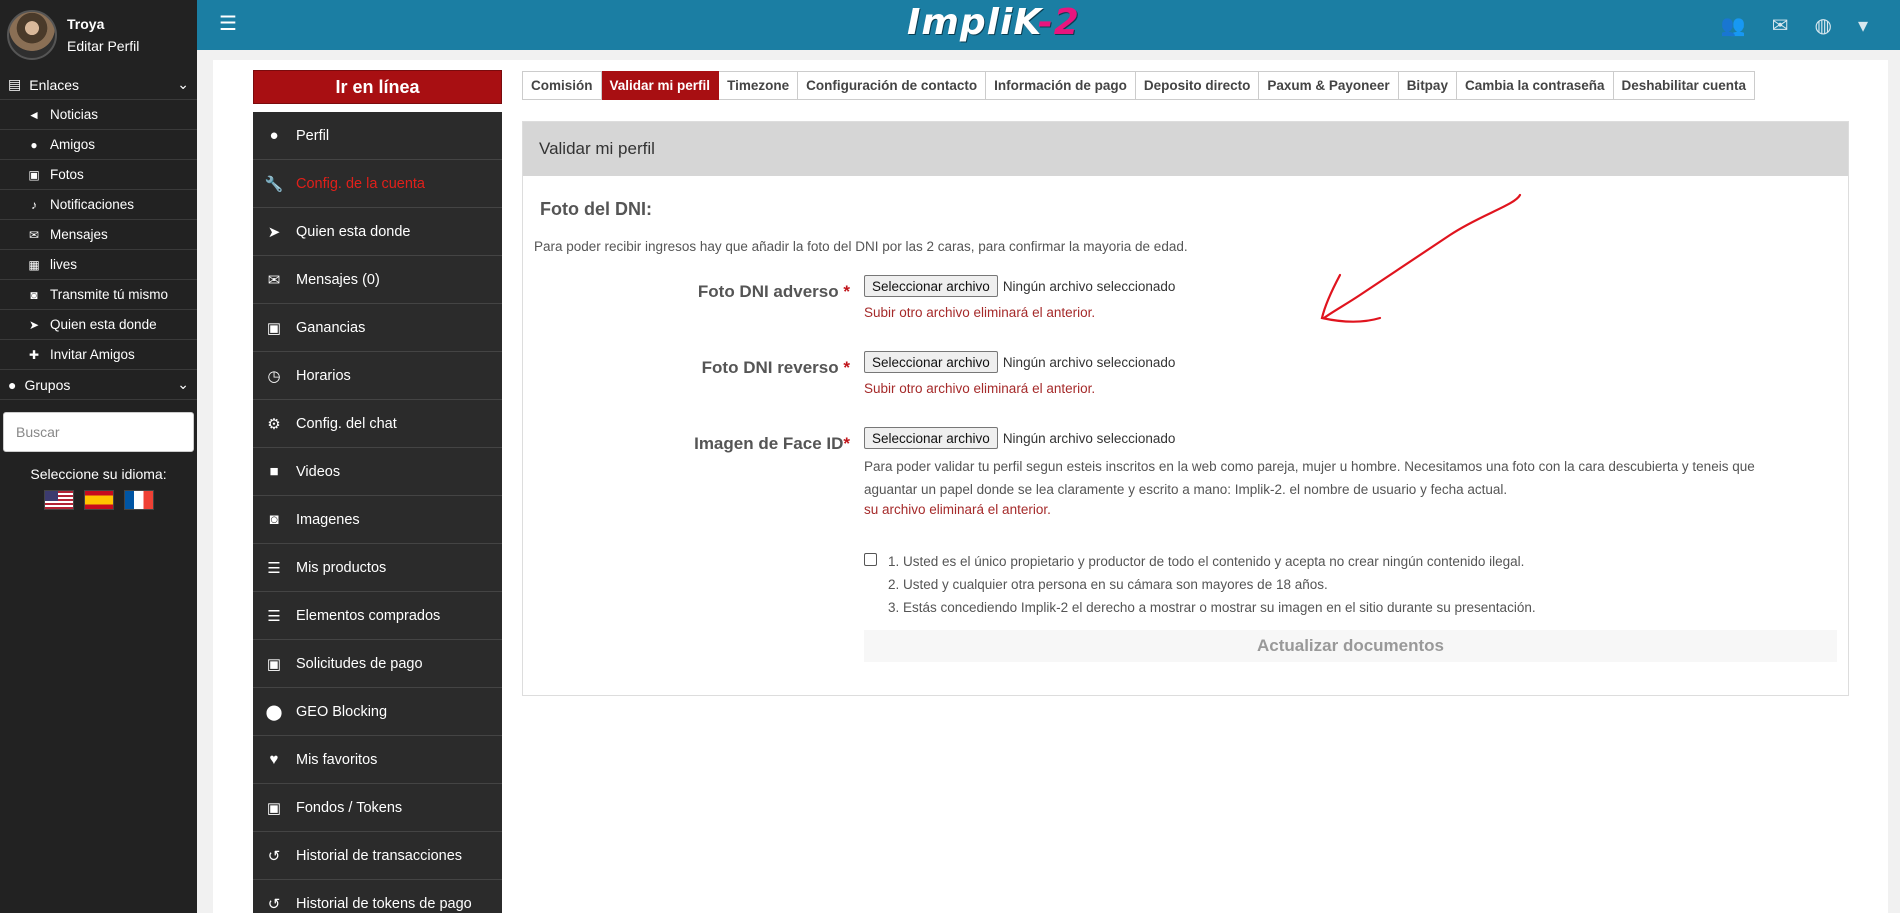 This screenshot has height=913, width=1900. What do you see at coordinates (1780, 25) in the screenshot?
I see `envelope-icon: ✉` at bounding box center [1780, 25].